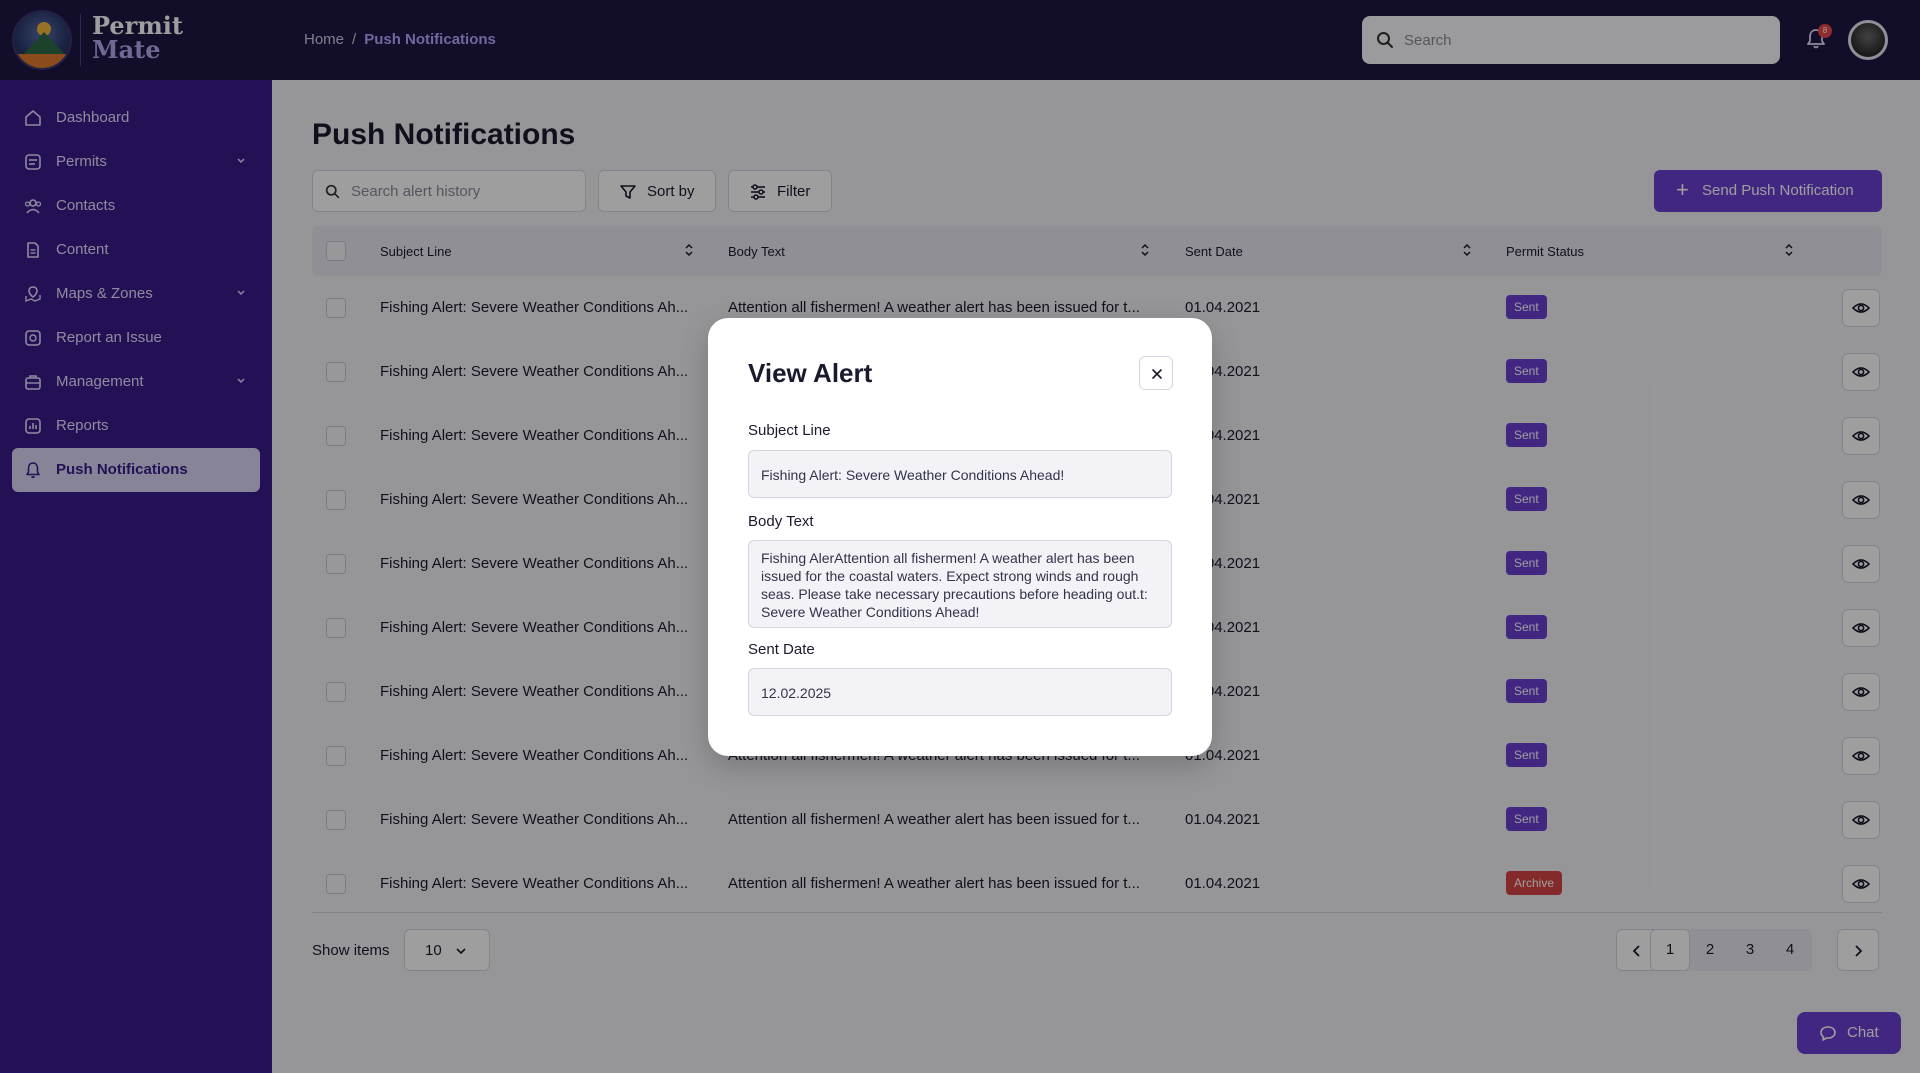  I want to click on body-text-label: Body Text, so click(781, 521).